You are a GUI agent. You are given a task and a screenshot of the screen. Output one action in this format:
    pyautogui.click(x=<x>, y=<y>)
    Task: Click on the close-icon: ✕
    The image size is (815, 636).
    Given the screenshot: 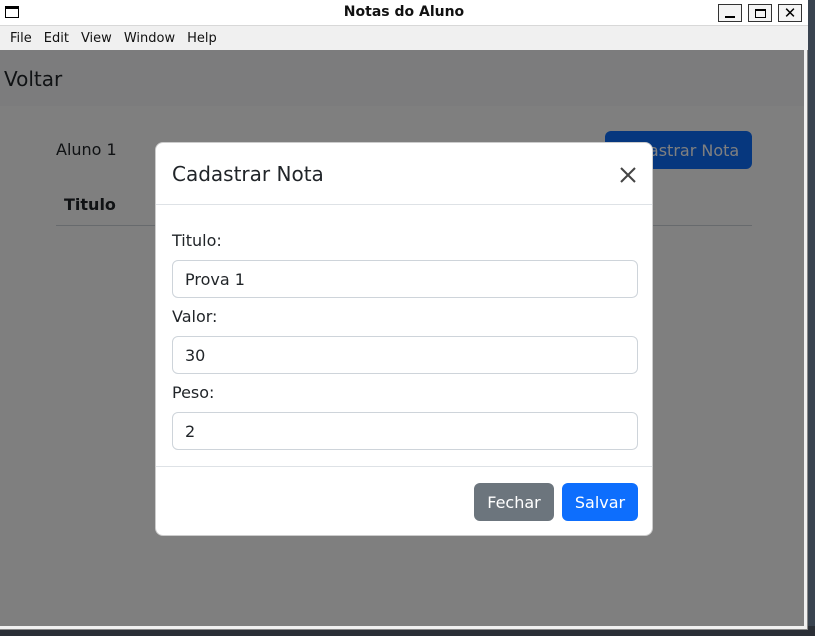 What is the action you would take?
    pyautogui.click(x=790, y=12)
    